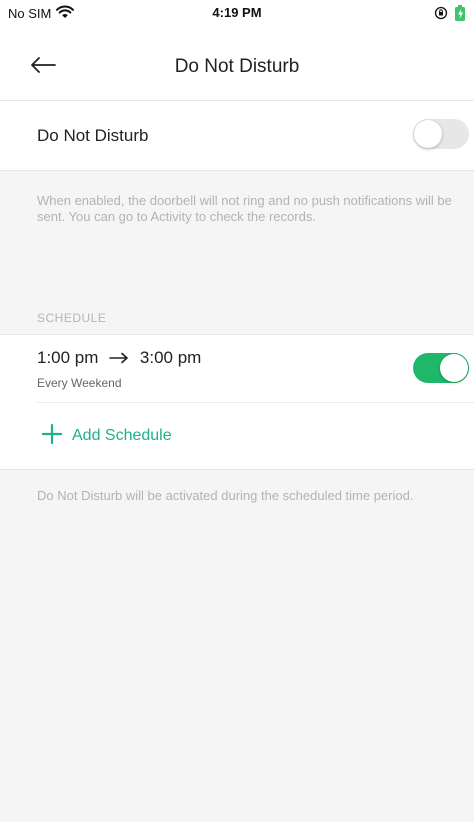 The height and width of the screenshot is (822, 474). Describe the element at coordinates (68, 357) in the screenshot. I see `schedule-start: 1:00 pm` at that location.